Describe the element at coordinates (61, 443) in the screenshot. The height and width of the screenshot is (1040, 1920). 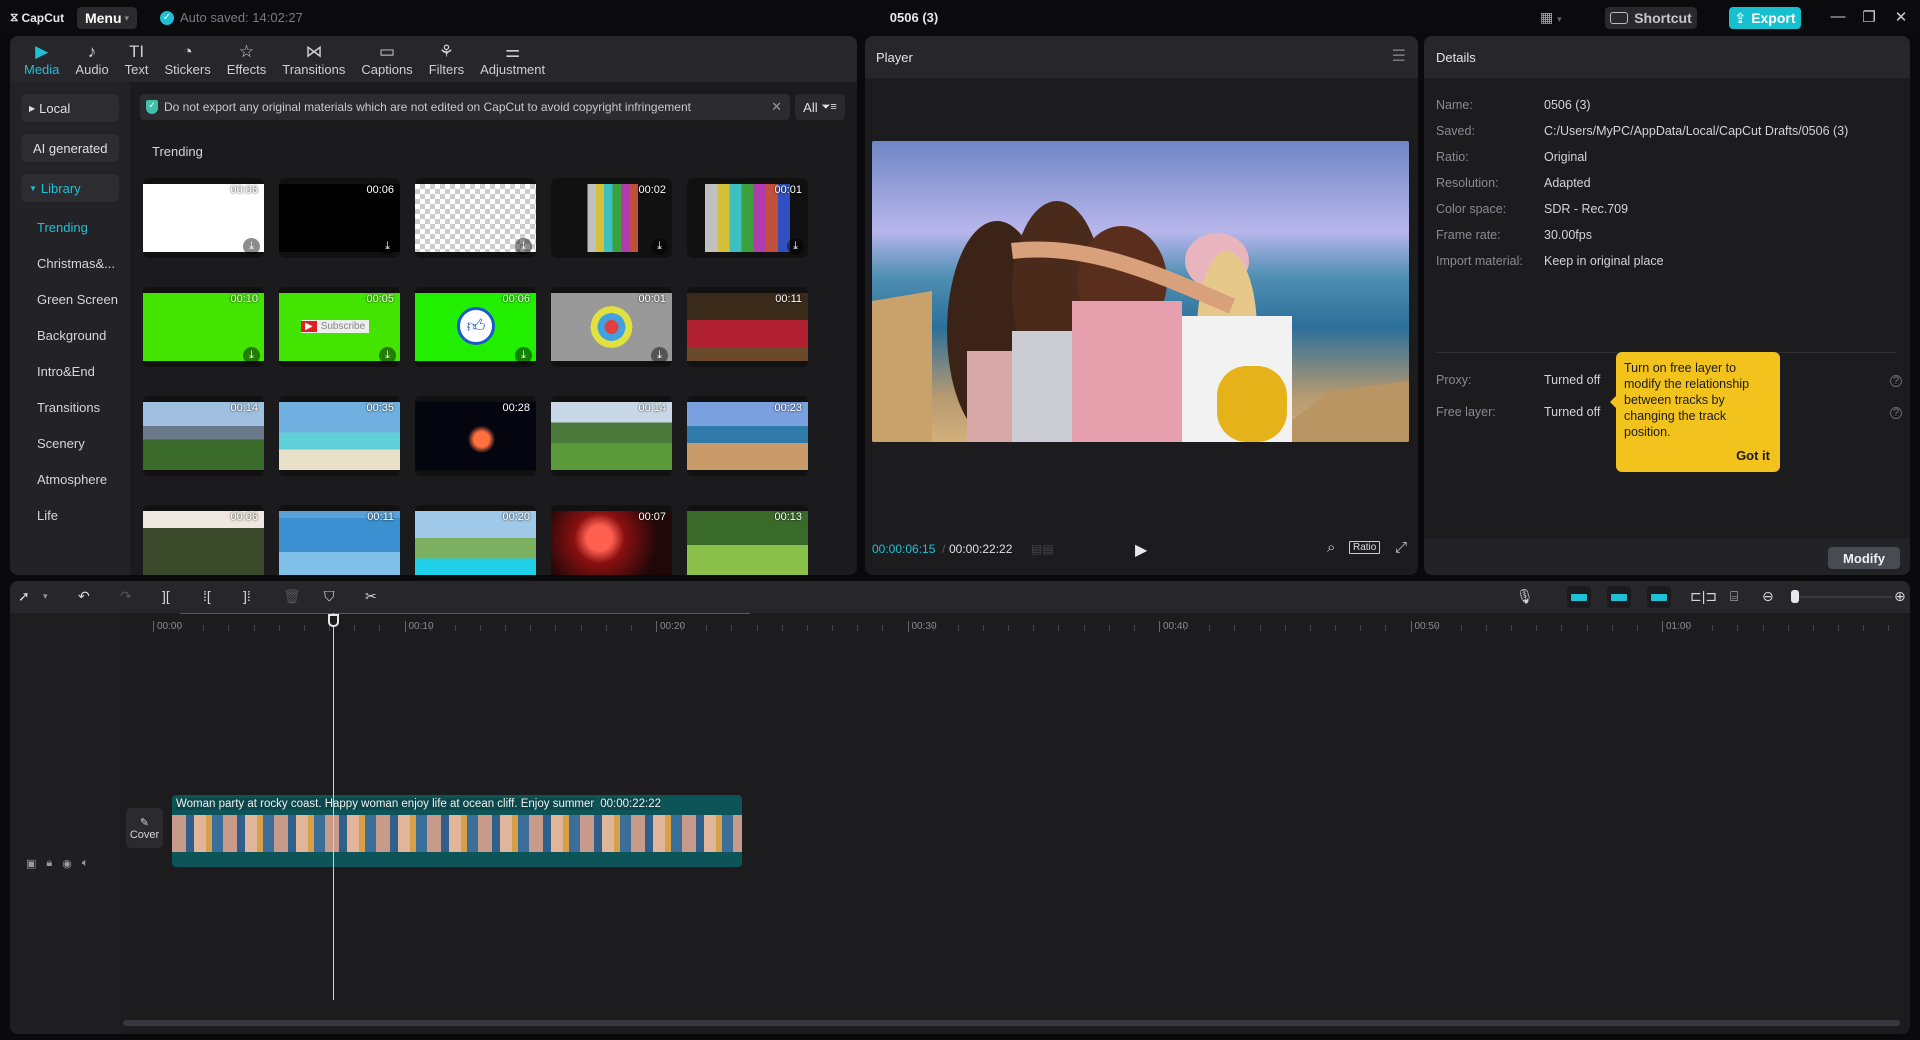
I see `category-scenery: Scenery` at that location.